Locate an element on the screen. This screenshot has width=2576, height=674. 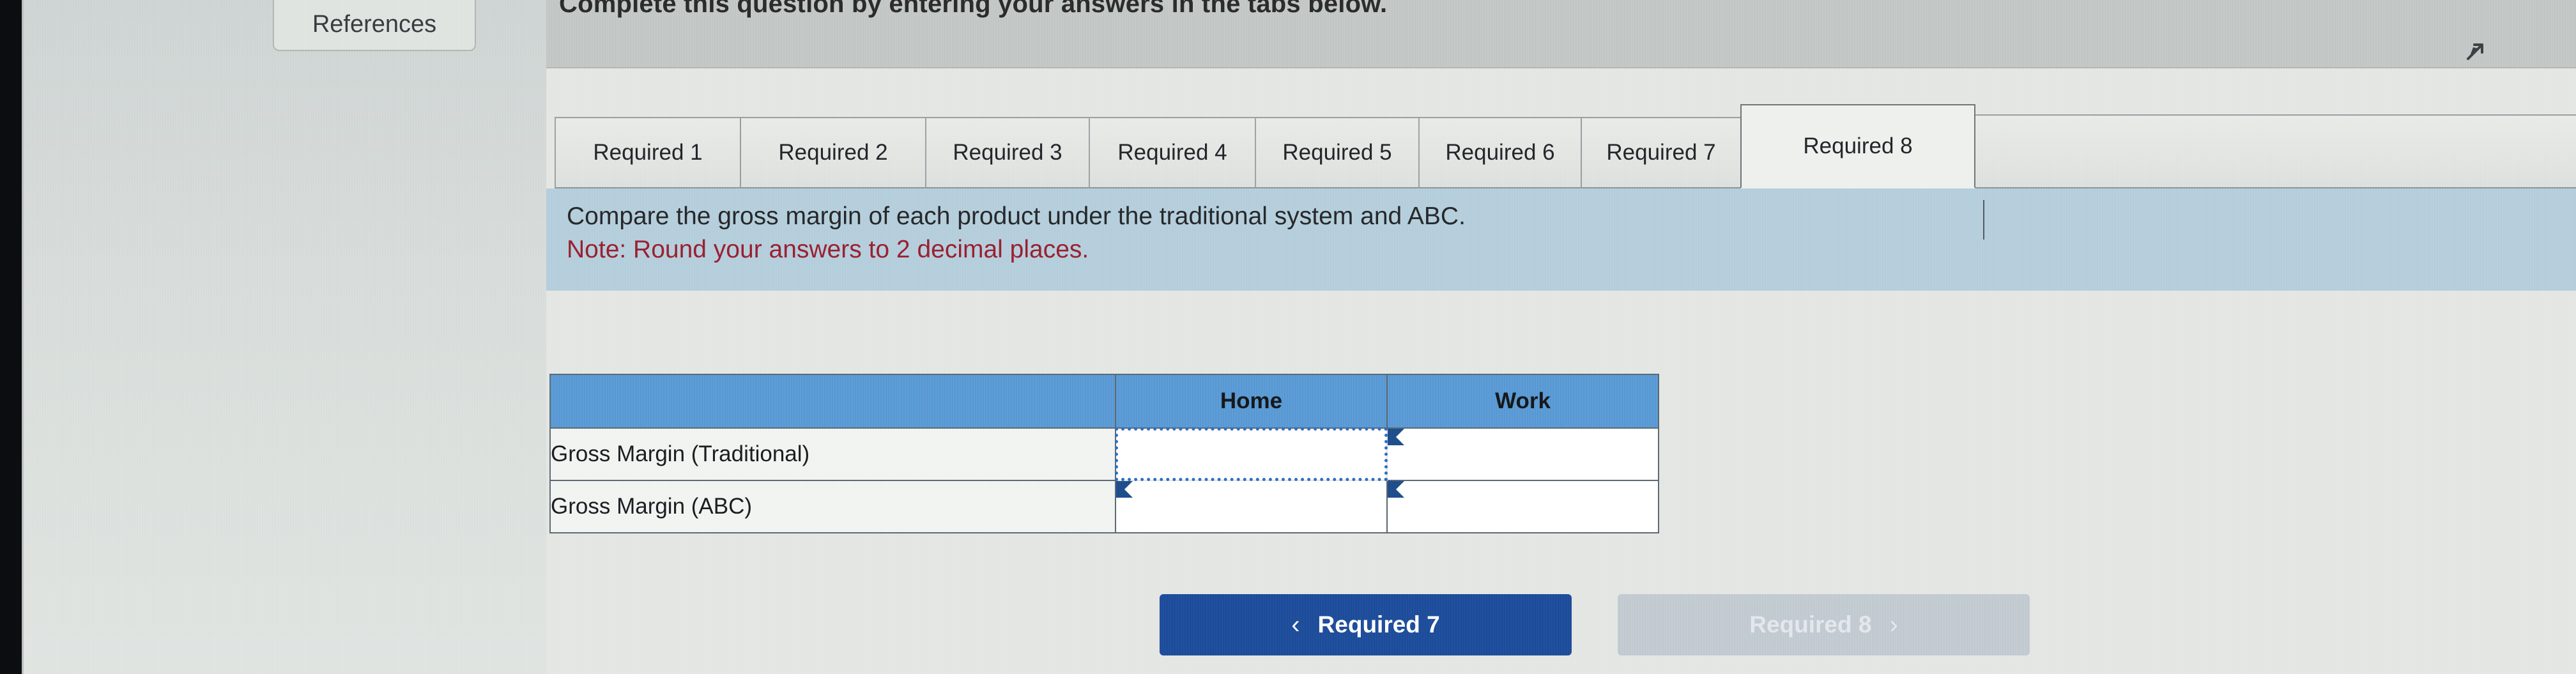
expand-arrow-icon is located at coordinates (2475, 51).